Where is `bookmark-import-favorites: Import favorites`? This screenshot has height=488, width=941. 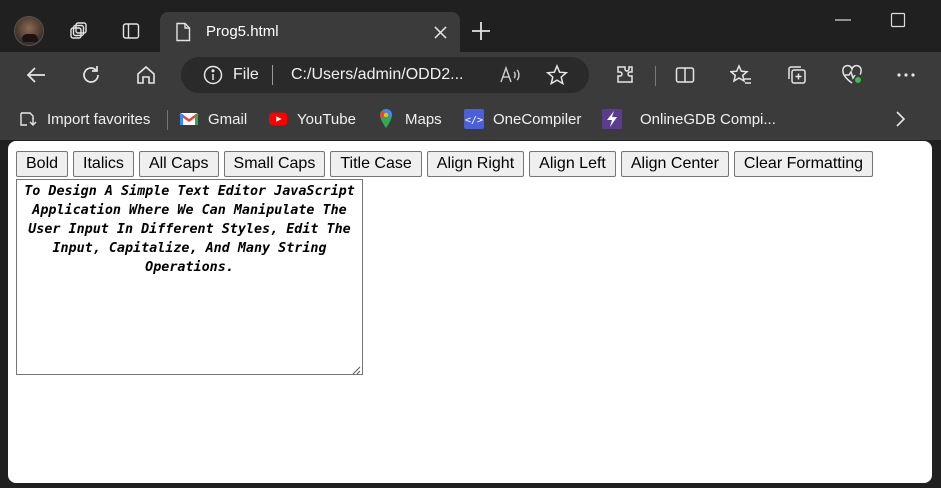
bookmark-import-favorites: Import favorites is located at coordinates (84, 119).